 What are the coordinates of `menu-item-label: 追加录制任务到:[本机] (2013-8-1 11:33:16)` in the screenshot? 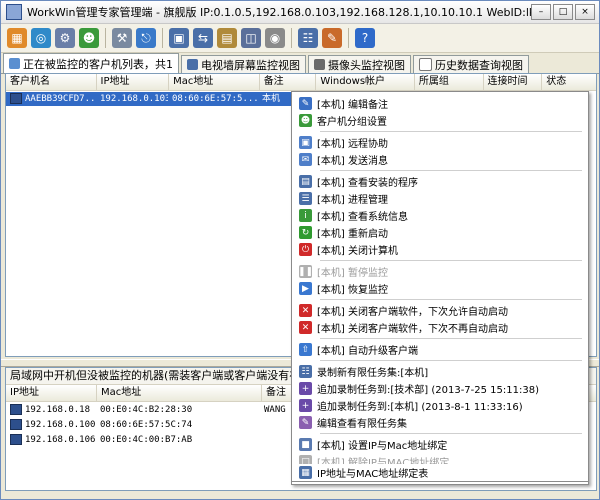 It's located at (420, 407).